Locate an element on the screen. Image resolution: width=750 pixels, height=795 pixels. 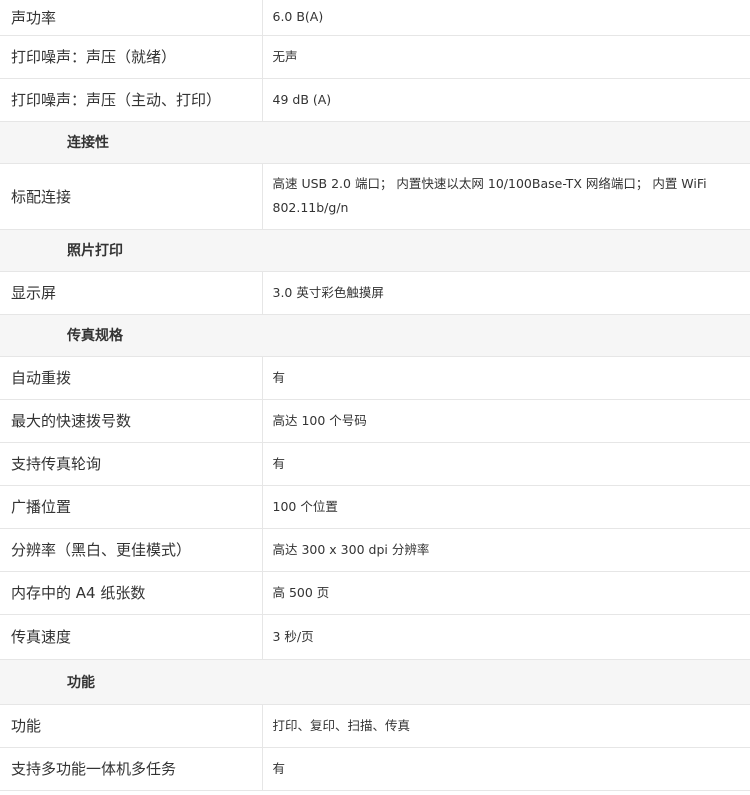
spec-row: 显示屏 3.0 英寸彩色触摸屏 is located at coordinates (375, 293).